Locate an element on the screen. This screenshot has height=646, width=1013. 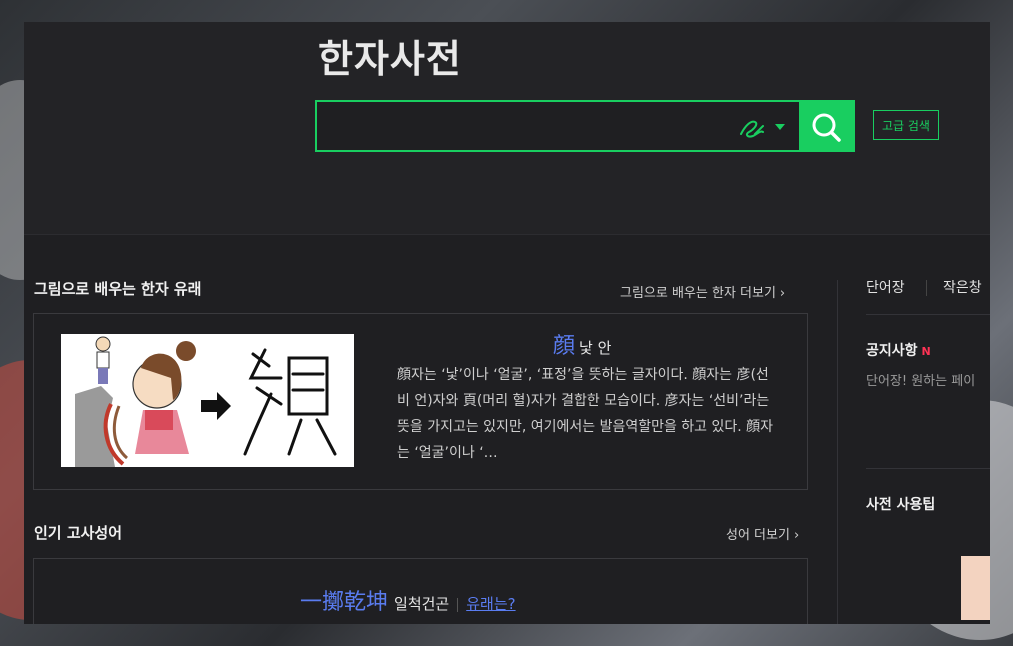
idioms-more-label: 성어 더보기 is located at coordinates (758, 535).